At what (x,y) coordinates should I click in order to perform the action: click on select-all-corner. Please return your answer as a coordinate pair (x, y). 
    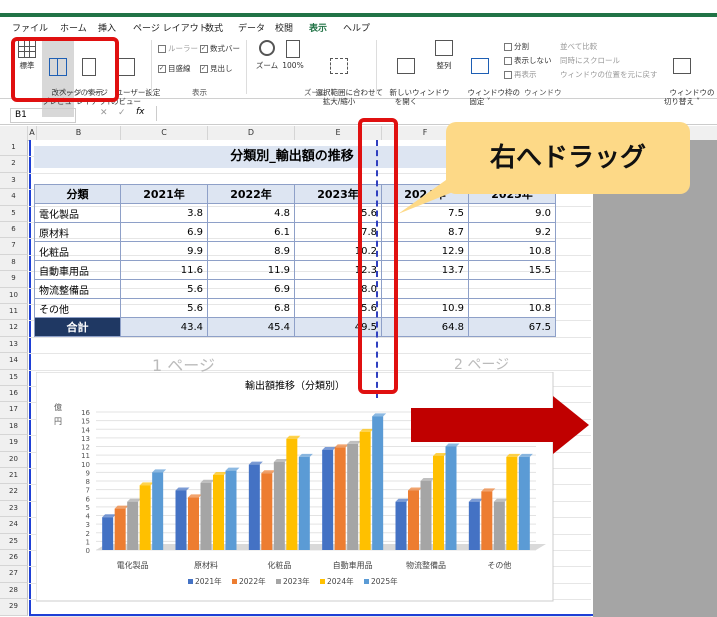
    Looking at the image, I should click on (14, 133).